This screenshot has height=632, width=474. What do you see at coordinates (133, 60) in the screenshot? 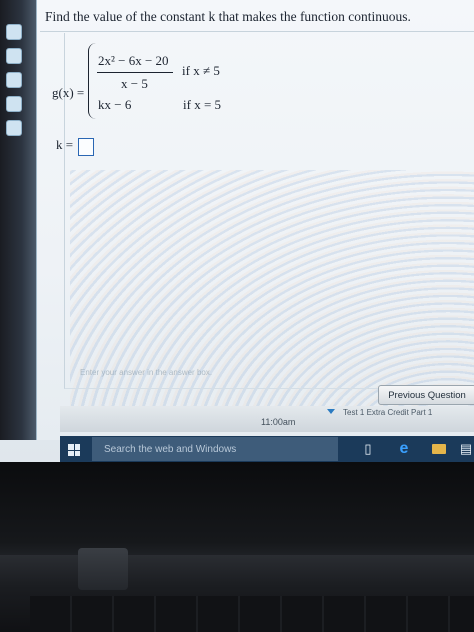
I see `piece1-numerator: 2x² − 6x − 20` at bounding box center [133, 60].